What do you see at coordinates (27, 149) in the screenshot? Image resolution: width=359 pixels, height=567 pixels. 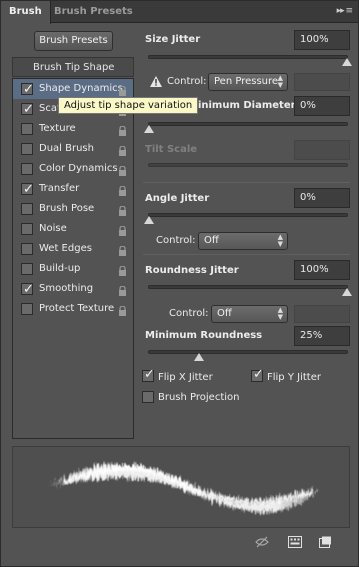 I see `dual-brush-checkbox` at bounding box center [27, 149].